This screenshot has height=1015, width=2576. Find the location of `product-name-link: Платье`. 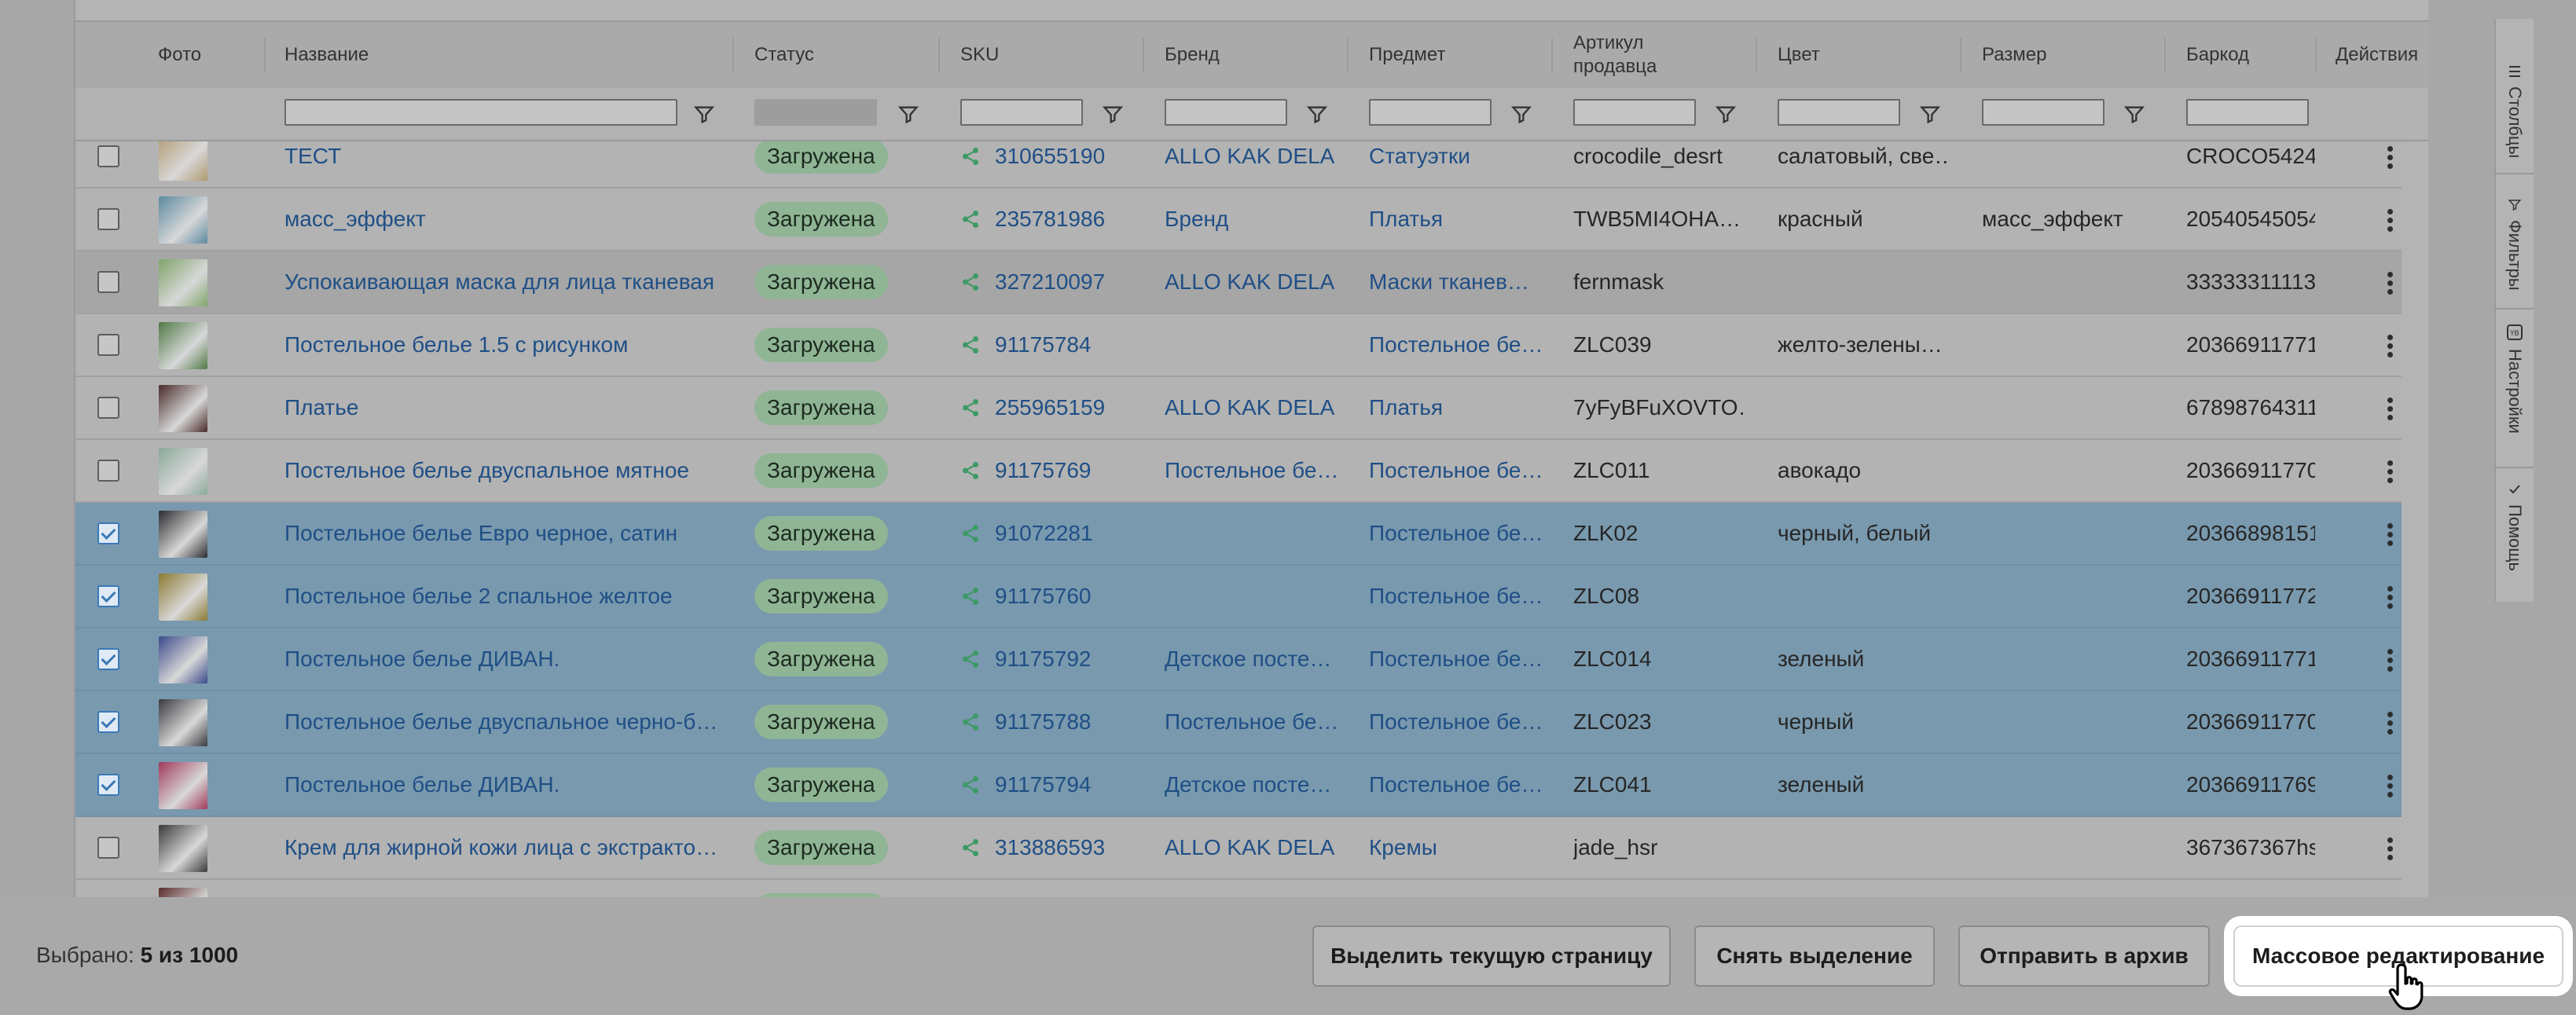

product-name-link: Платье is located at coordinates (504, 407).